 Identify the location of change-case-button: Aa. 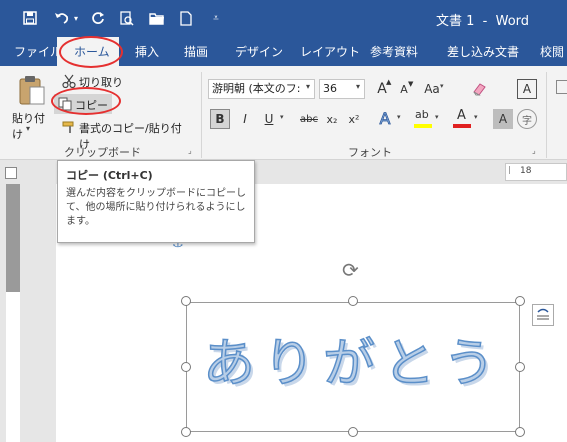
(432, 89).